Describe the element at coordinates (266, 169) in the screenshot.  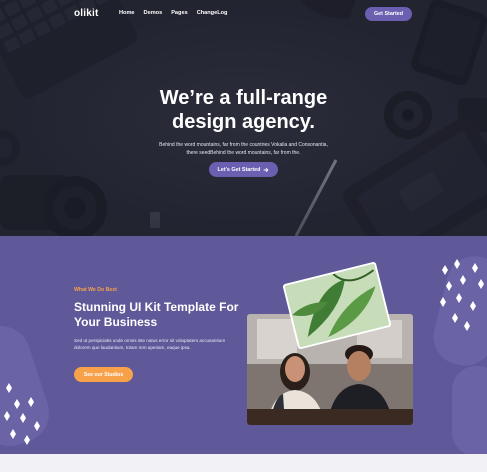
I see `arrow-right-icon` at that location.